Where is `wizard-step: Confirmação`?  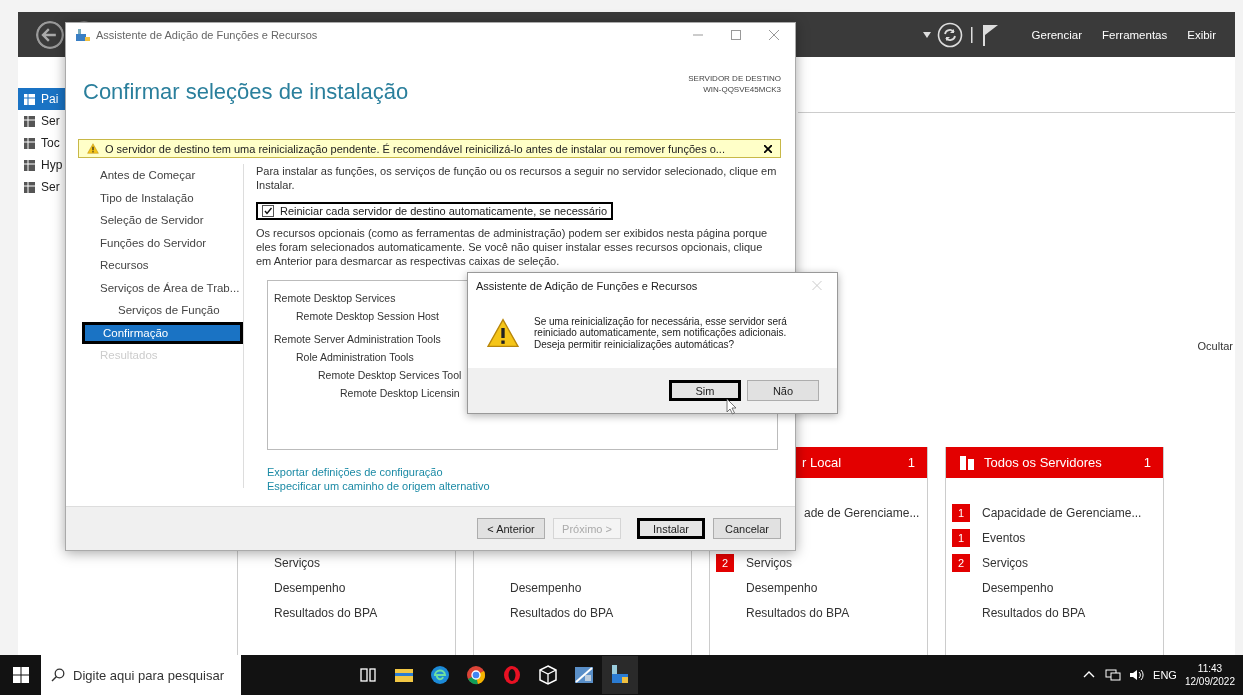 wizard-step: Confirmação is located at coordinates (162, 332).